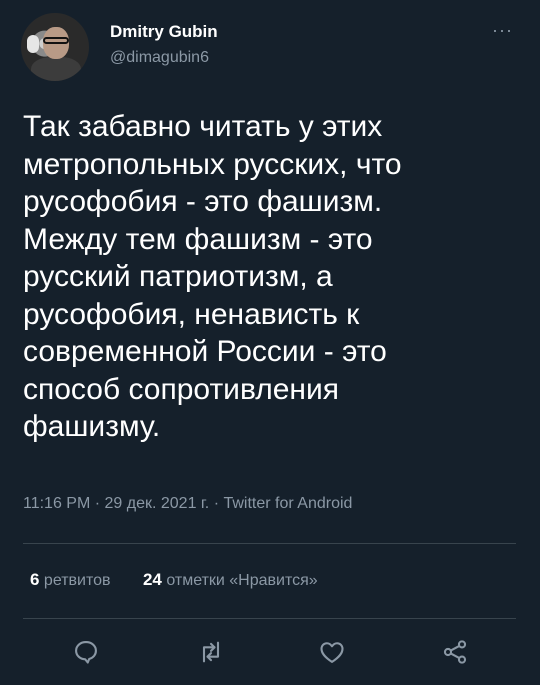 The width and height of the screenshot is (540, 685). I want to click on microphone-graphic, so click(33, 44).